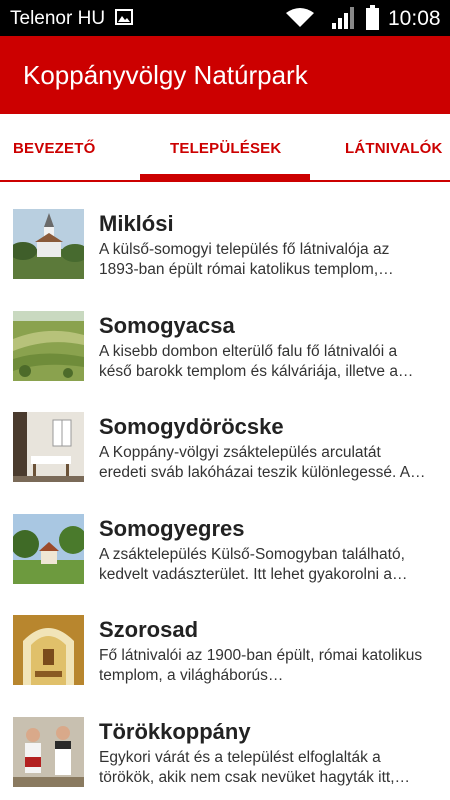 This screenshot has width=450, height=800. What do you see at coordinates (394, 148) in the screenshot?
I see `tab-latnivalok: LÁTNIVALÓK` at bounding box center [394, 148].